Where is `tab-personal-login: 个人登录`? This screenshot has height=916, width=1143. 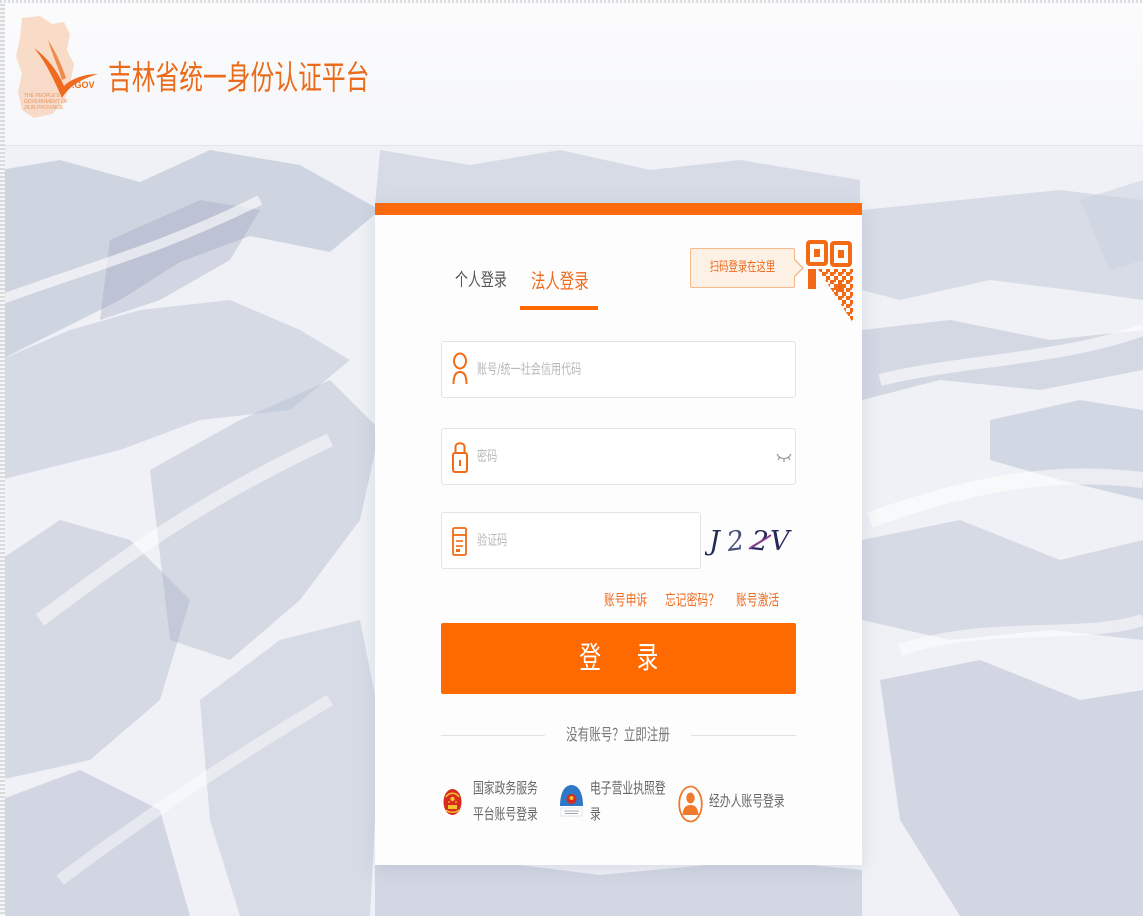 tab-personal-login: 个人登录 is located at coordinates (491, 281).